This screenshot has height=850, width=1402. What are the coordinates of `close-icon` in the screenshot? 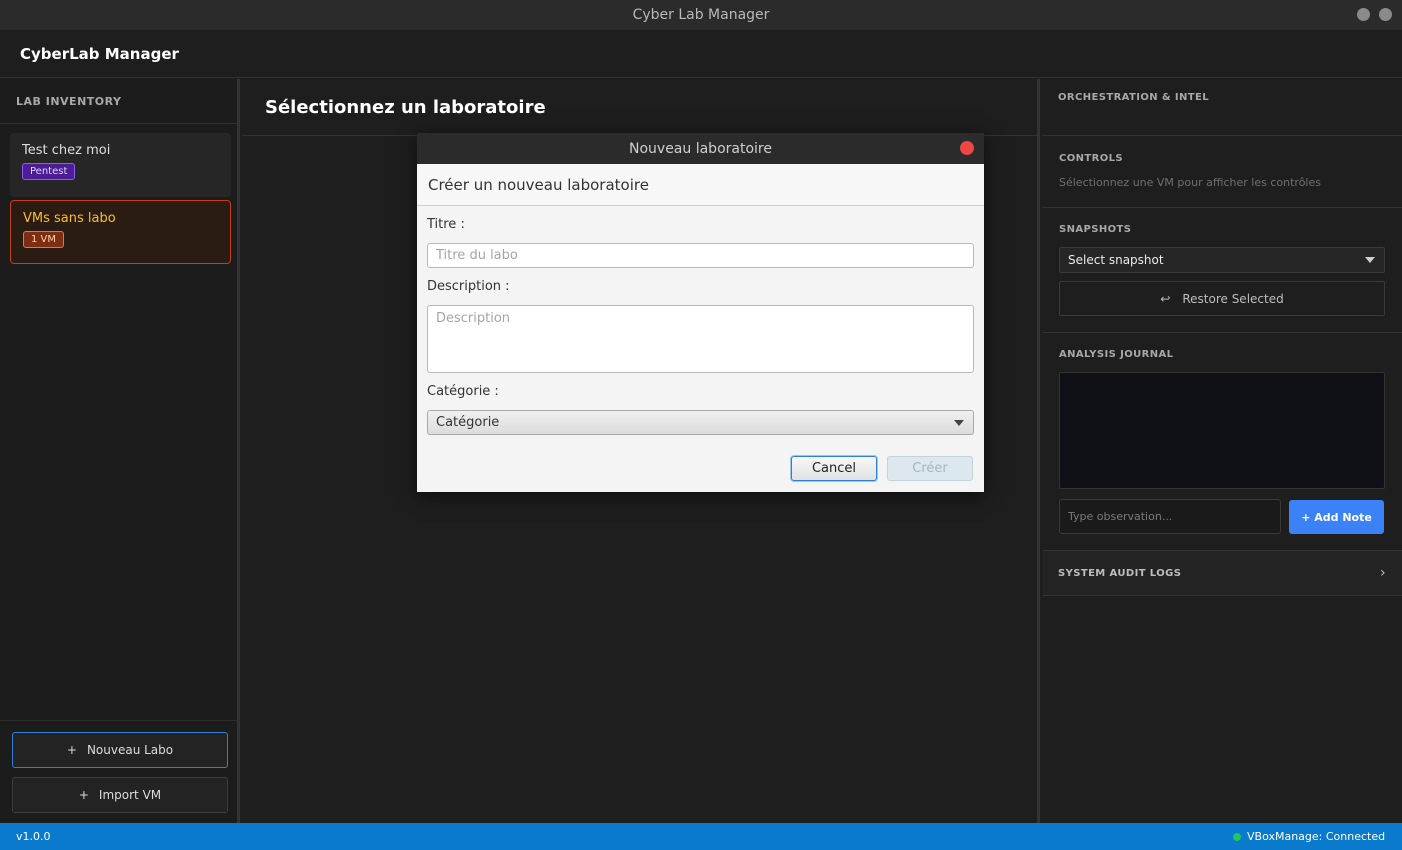 It's located at (967, 148).